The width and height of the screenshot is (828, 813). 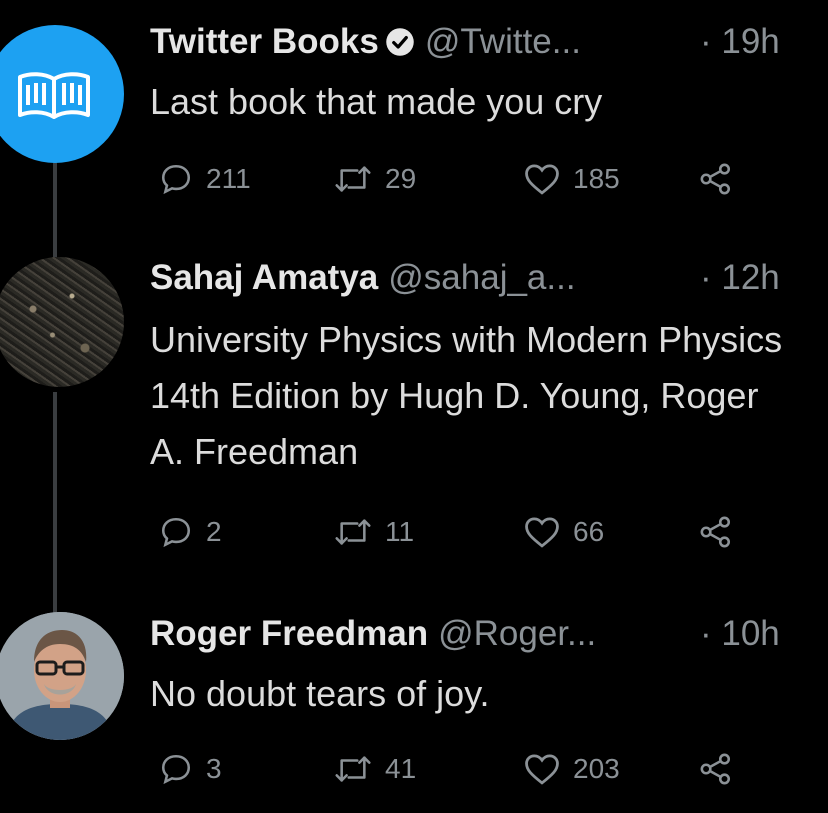 I want to click on like-count: 185, so click(x=596, y=178).